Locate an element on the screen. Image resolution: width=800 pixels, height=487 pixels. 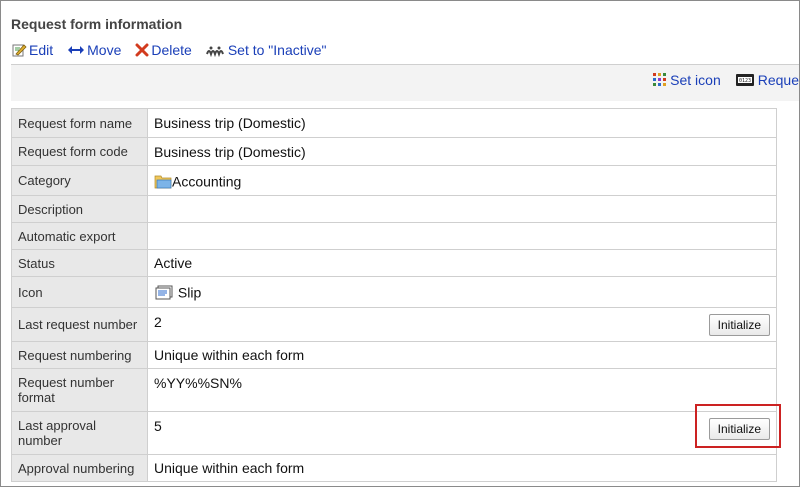
grid-icon is located at coordinates (660, 80).